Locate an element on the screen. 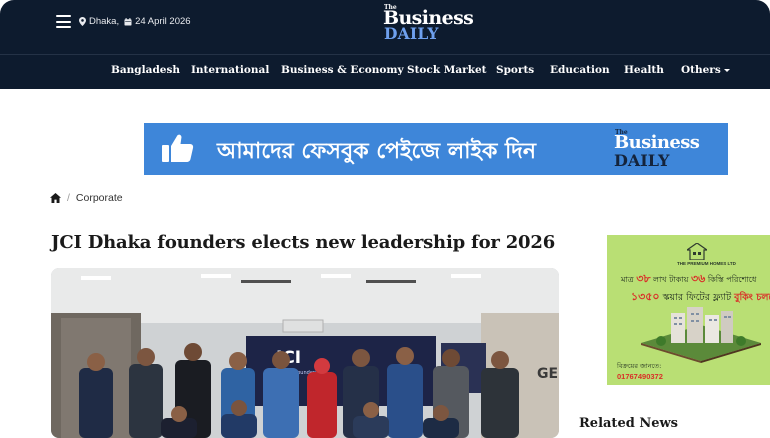 This screenshot has height=438, width=770. banner-logo: The Business DAILY is located at coordinates (669, 150).